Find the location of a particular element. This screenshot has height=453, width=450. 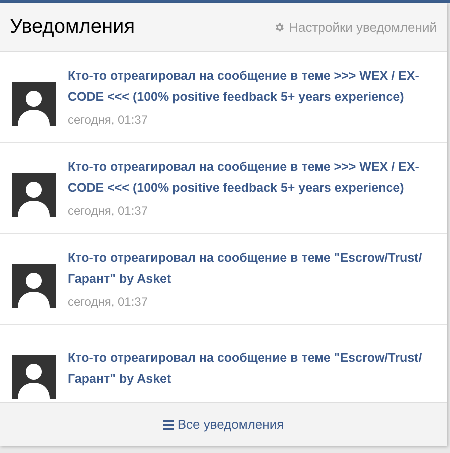

settings-icon is located at coordinates (280, 27).